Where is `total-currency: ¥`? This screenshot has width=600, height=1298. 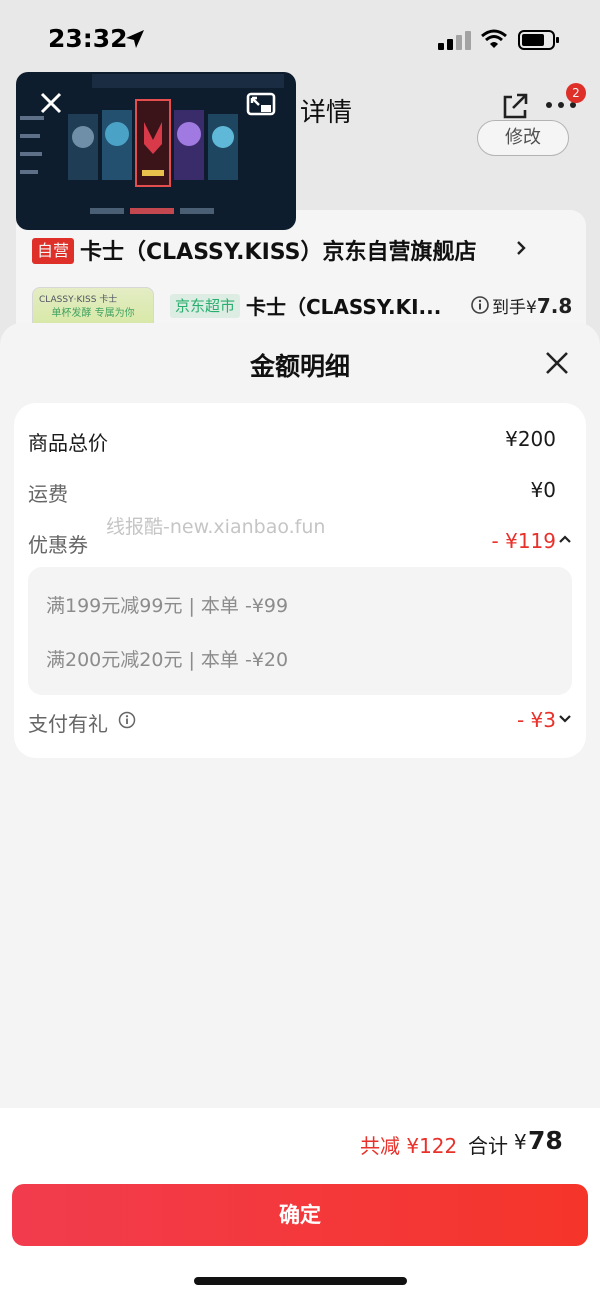 total-currency: ¥ is located at coordinates (520, 1142).